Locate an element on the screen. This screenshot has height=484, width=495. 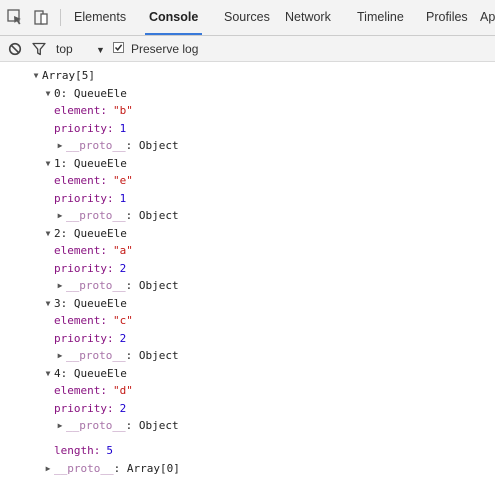
tab-profiles: Profiles is located at coordinates (447, 17).